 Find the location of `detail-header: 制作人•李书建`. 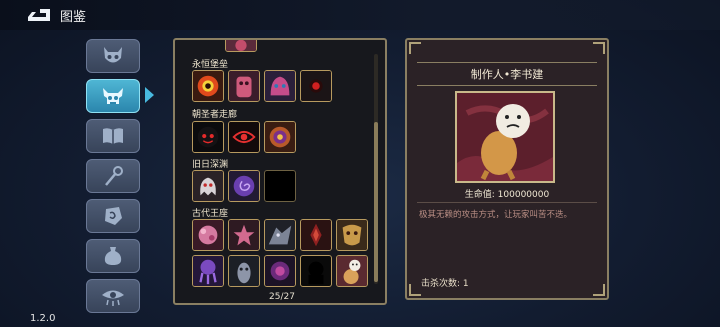

detail-header: 制作人•李书建 is located at coordinates (507, 74).